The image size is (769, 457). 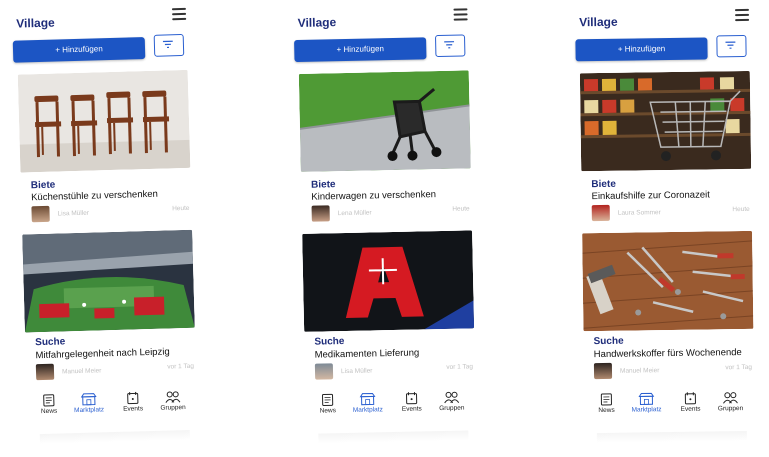 What do you see at coordinates (388, 281) in the screenshot?
I see `pharmacy-image` at bounding box center [388, 281].